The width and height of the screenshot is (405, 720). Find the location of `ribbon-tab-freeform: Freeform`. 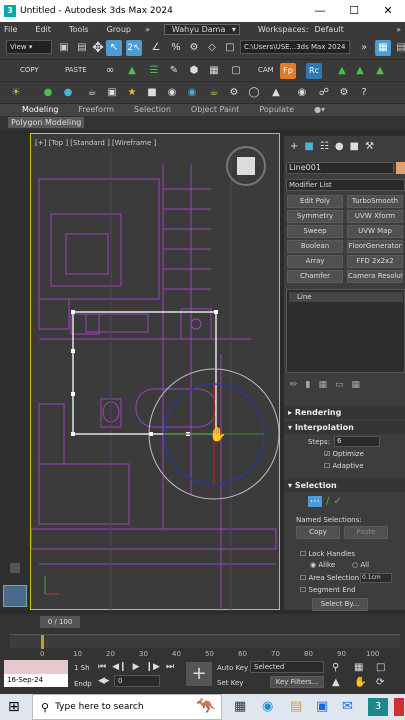

ribbon-tab-freeform: Freeform is located at coordinates (96, 110).